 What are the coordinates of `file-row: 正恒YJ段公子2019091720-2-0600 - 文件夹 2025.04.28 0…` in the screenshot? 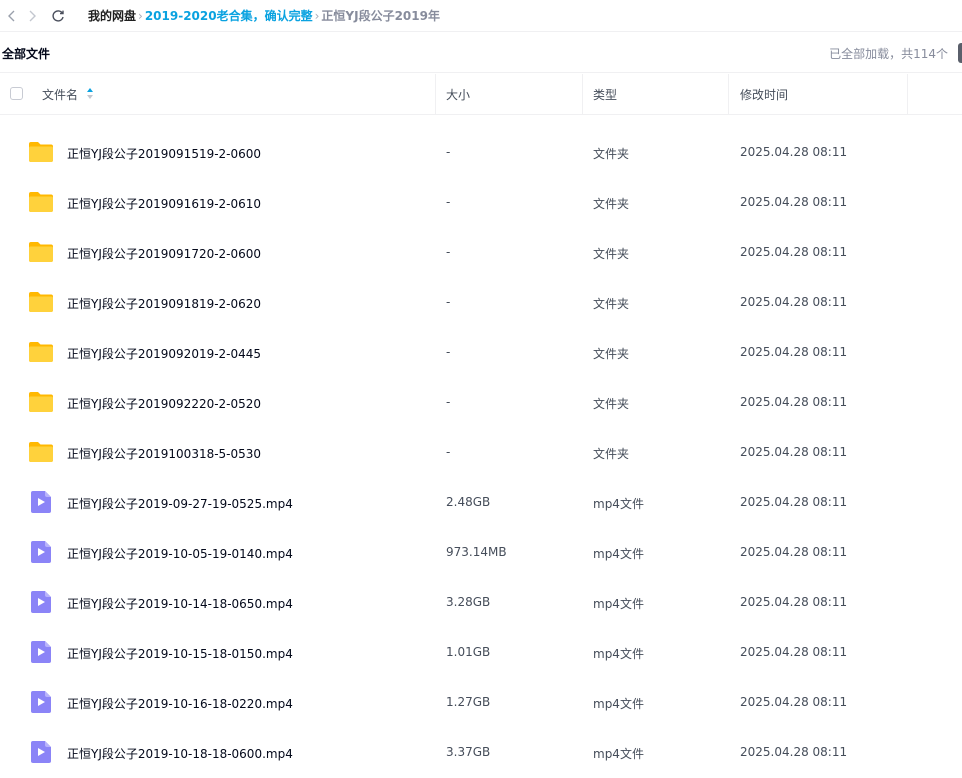 It's located at (481, 253).